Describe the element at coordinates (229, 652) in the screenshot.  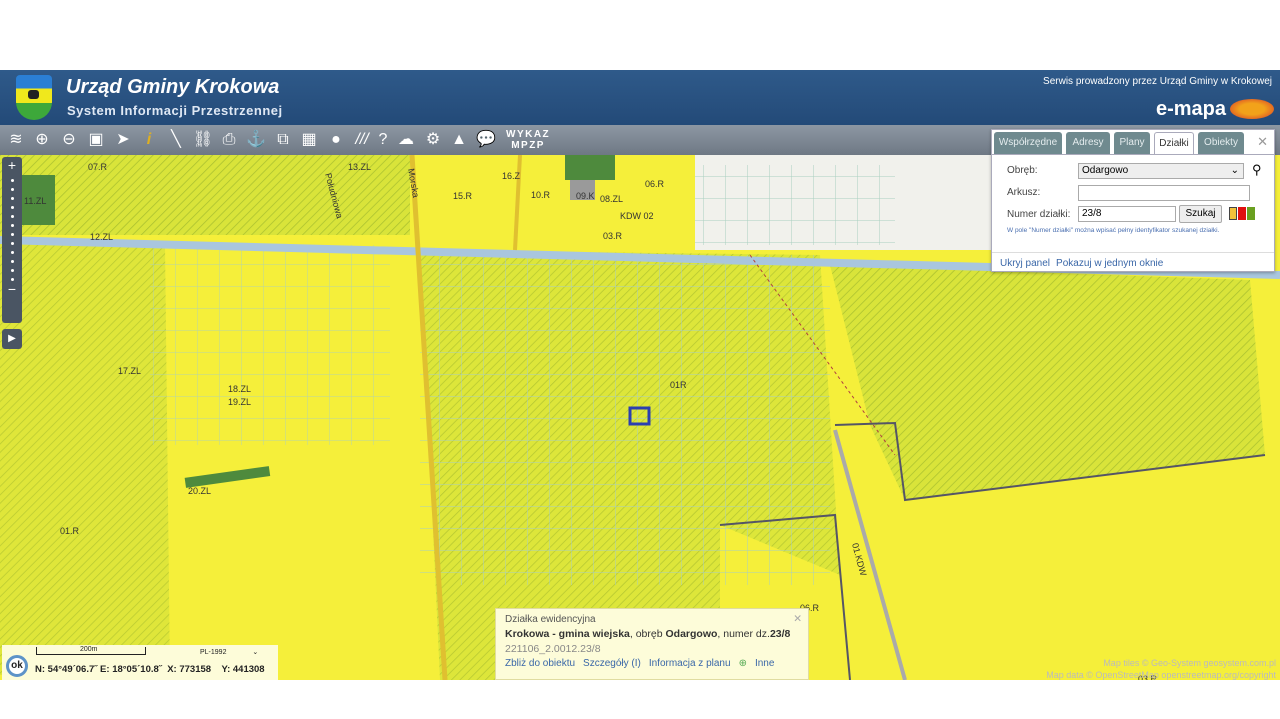
I see `crs-select: PL-1992 ⌄` at that location.